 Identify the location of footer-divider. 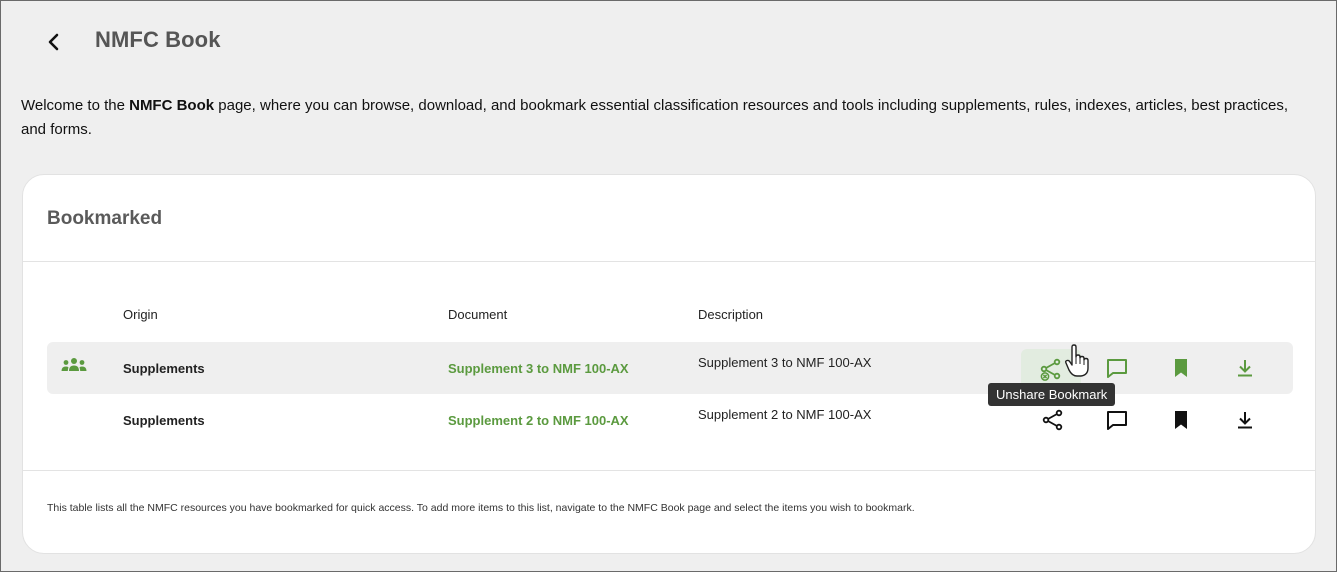
(669, 470).